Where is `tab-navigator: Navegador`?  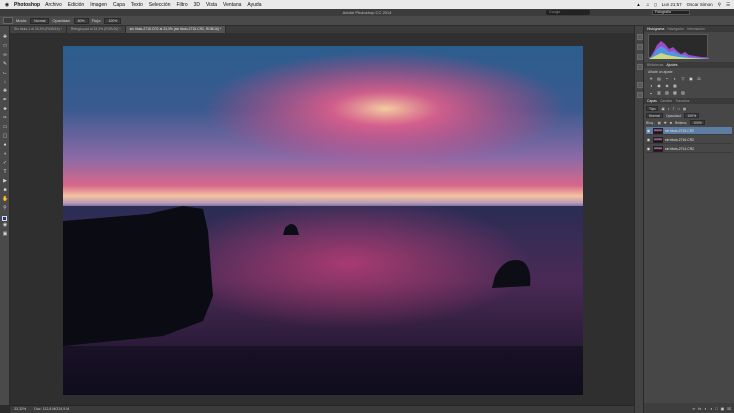 tab-navigator: Navegador is located at coordinates (675, 29).